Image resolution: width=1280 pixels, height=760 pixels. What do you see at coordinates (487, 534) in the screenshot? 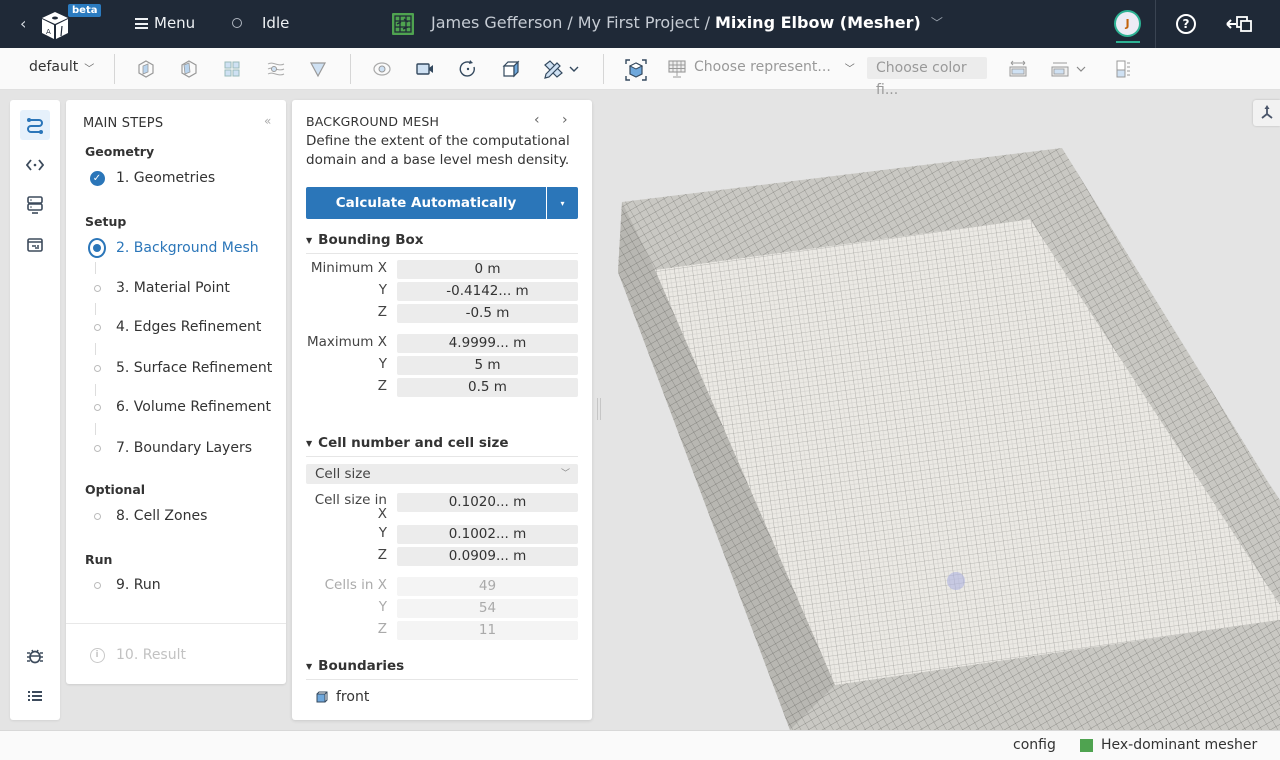
I see `cell-size-y-field: 0.1002... m` at bounding box center [487, 534].